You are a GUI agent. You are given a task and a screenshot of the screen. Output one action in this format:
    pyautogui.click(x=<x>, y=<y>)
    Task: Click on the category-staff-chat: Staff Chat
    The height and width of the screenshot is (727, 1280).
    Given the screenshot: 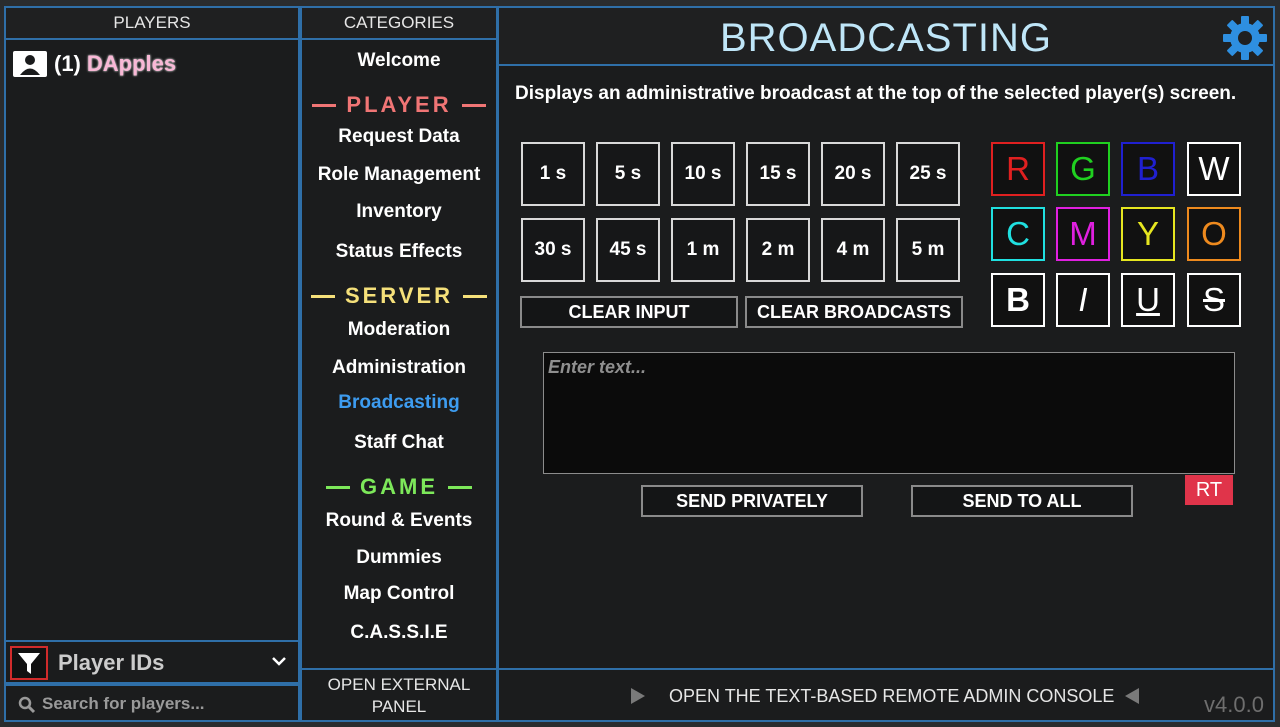 What is the action you would take?
    pyautogui.click(x=399, y=443)
    